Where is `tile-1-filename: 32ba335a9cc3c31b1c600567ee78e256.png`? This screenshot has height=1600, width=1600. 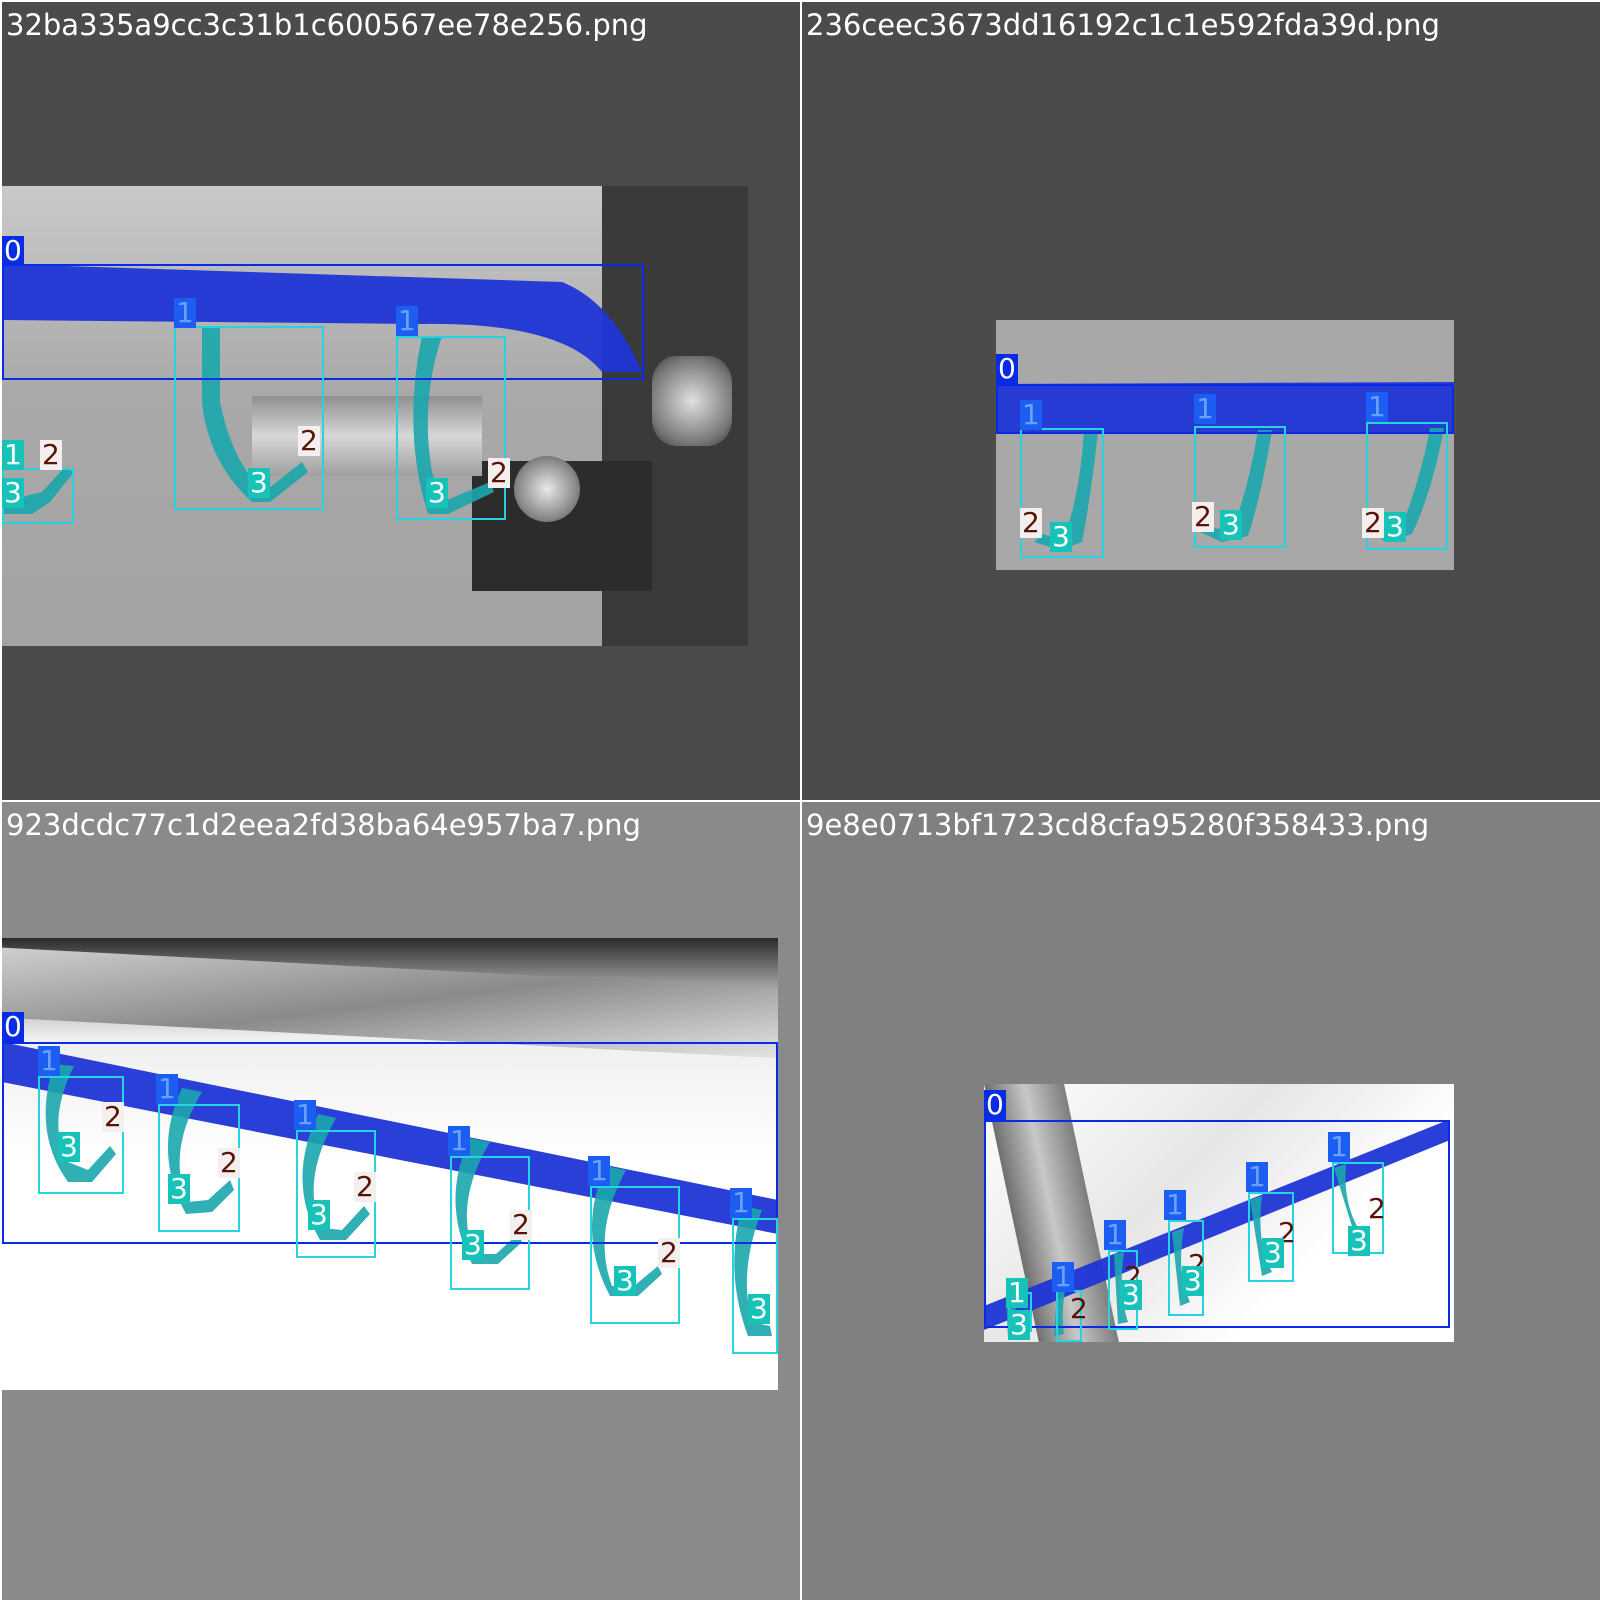
tile-1-filename: 32ba335a9cc3c31b1c600567ee78e256.png is located at coordinates (327, 25).